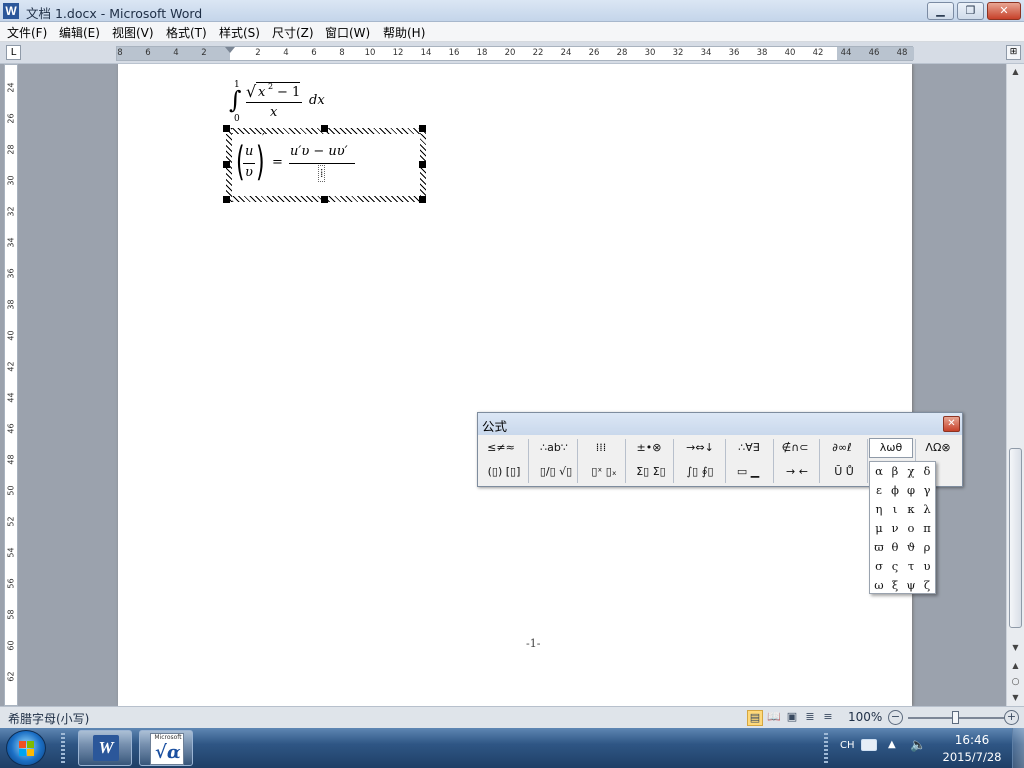  I want to click on greek-letter-button: χ, so click(911, 471).